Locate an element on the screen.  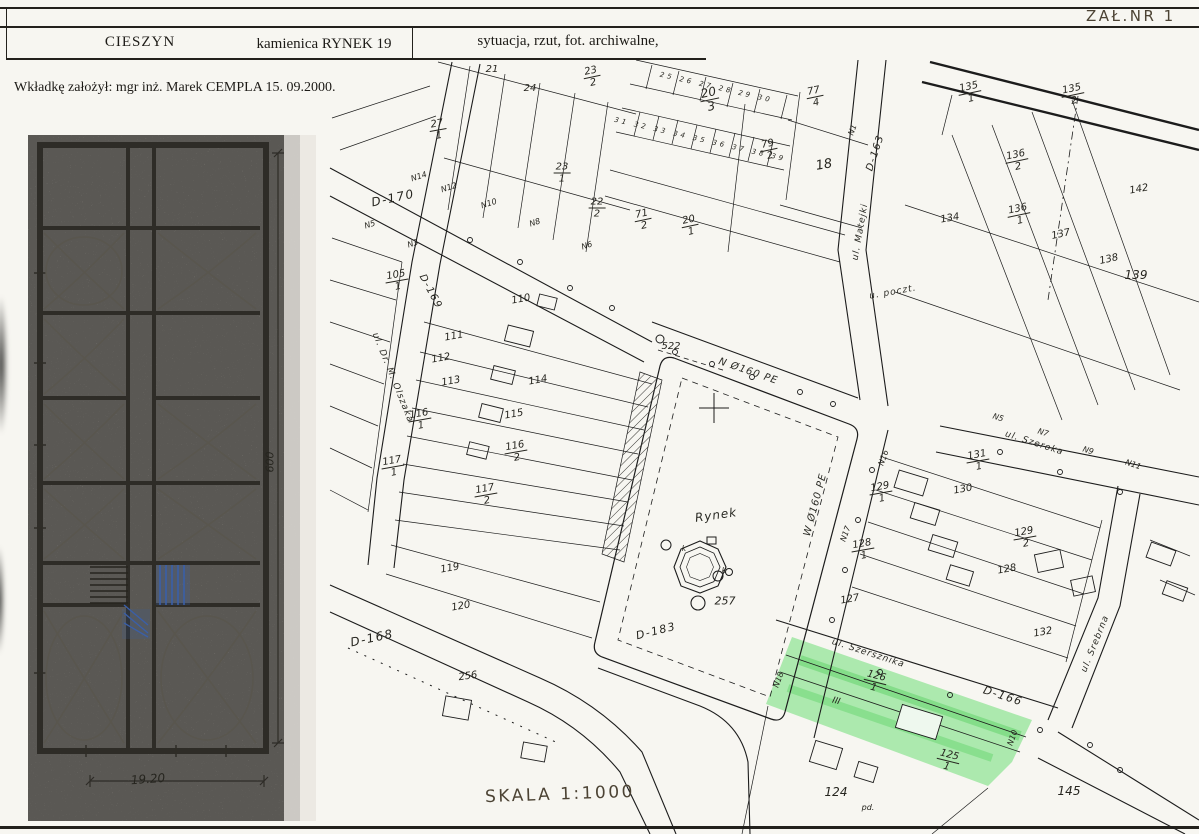
map-label: N8 is located at coordinates (535, 222).